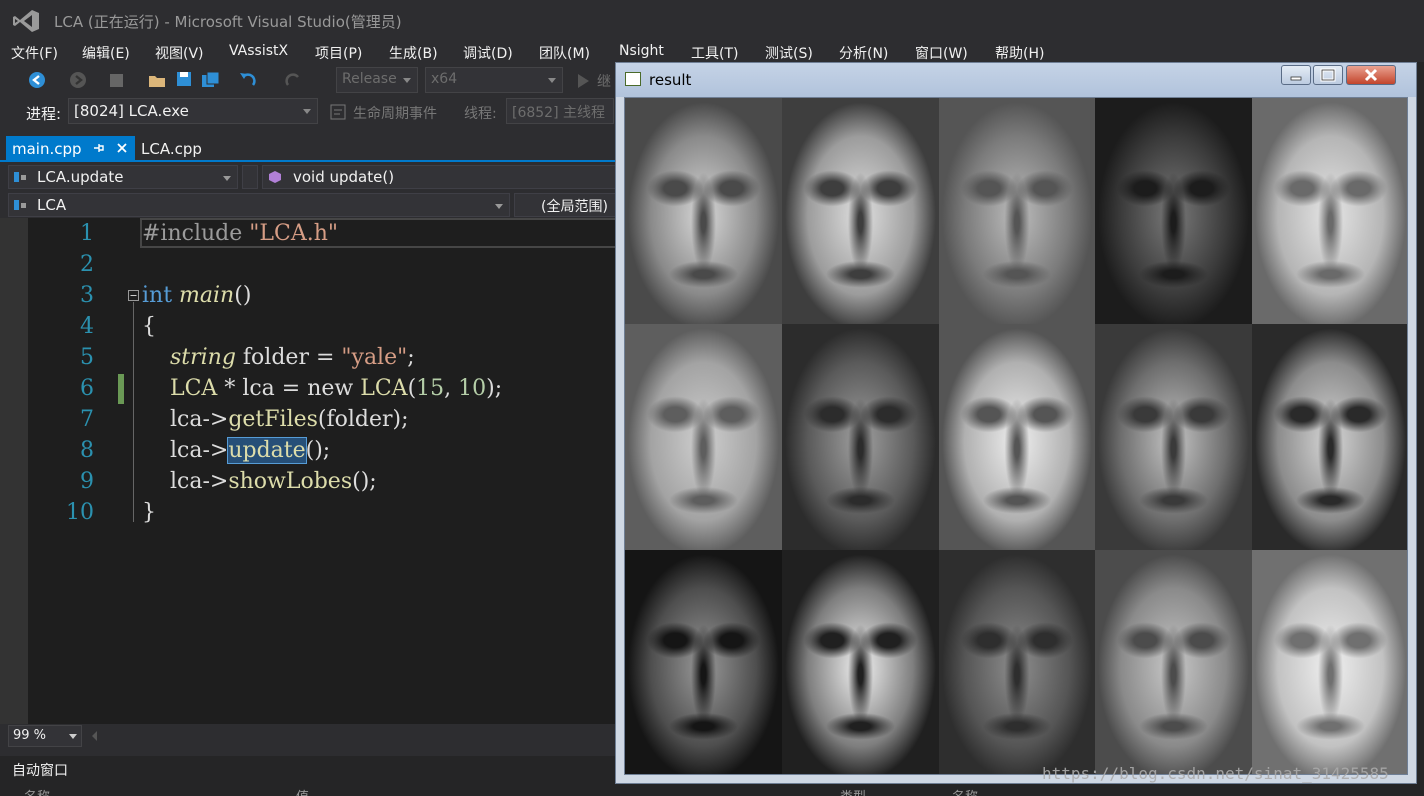 This screenshot has width=1424, height=796. What do you see at coordinates (1420, 412) in the screenshot?
I see `right-panel-edge` at bounding box center [1420, 412].